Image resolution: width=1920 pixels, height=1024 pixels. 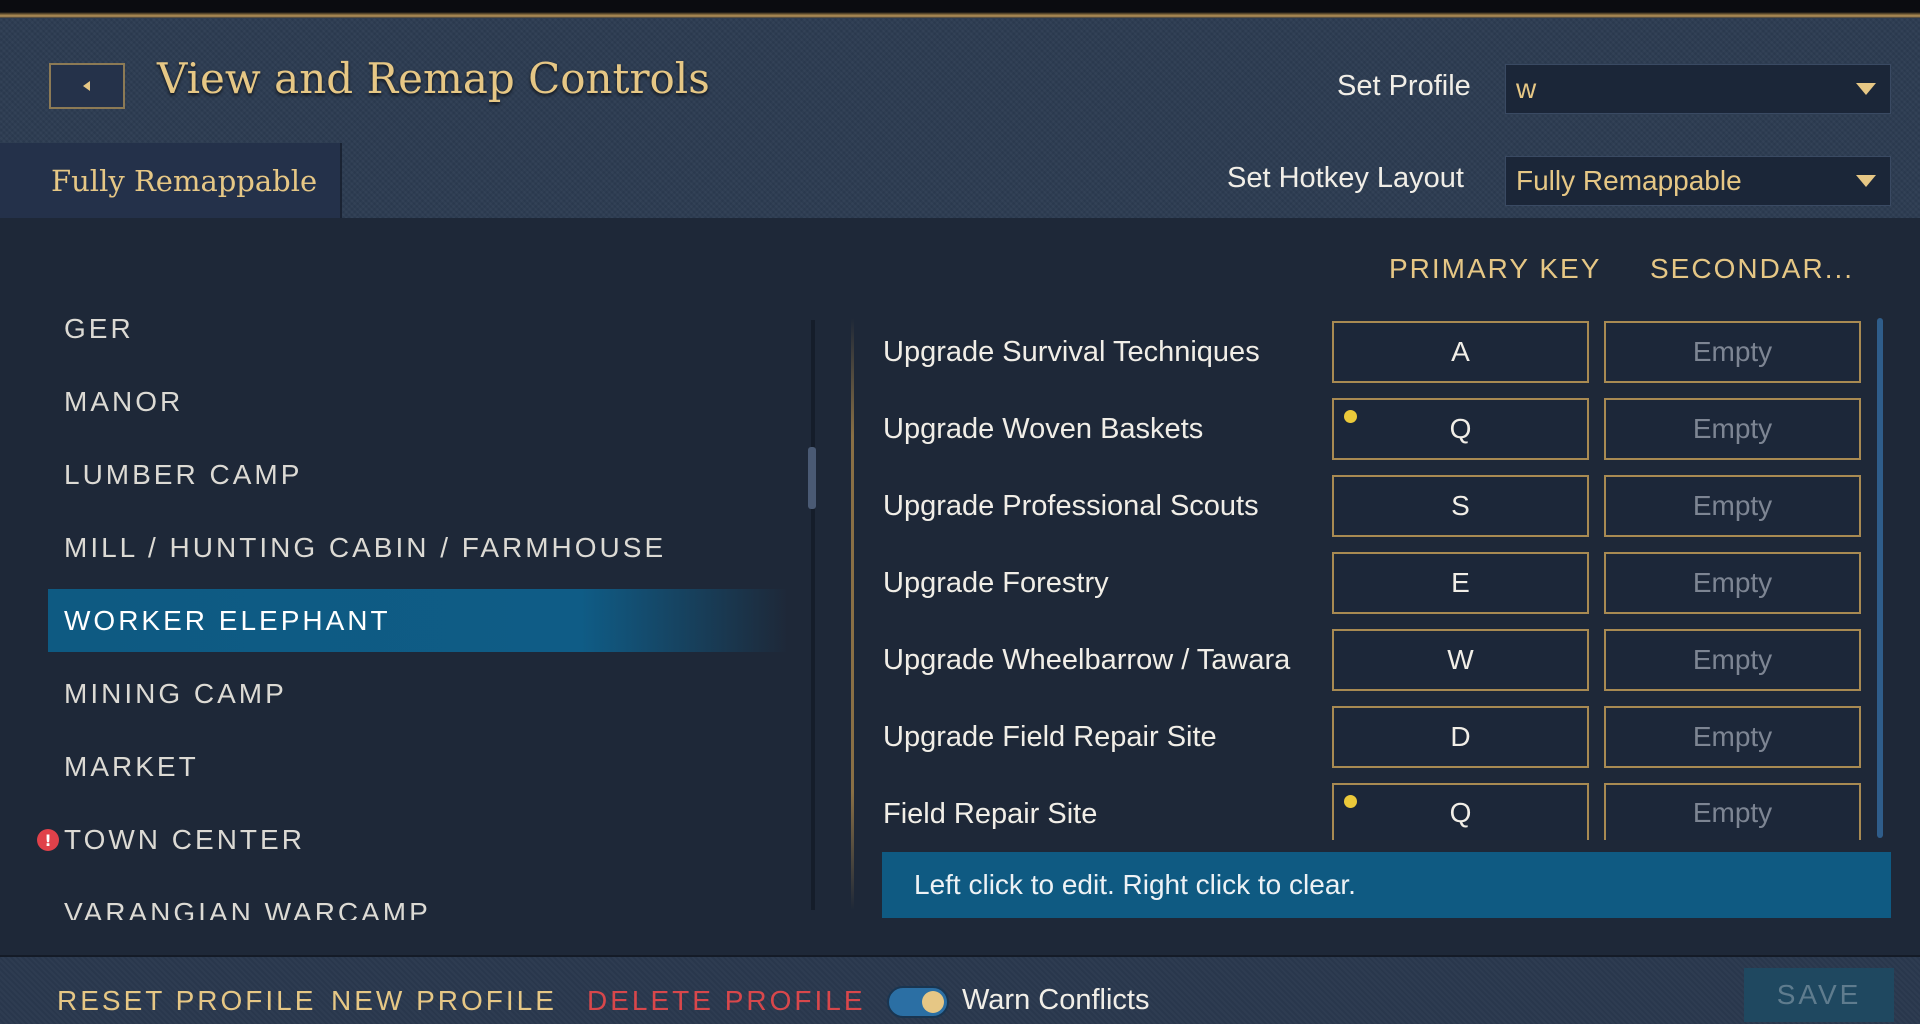 What do you see at coordinates (1056, 1000) in the screenshot?
I see `warn-conflicts-label: Warn Conflicts` at bounding box center [1056, 1000].